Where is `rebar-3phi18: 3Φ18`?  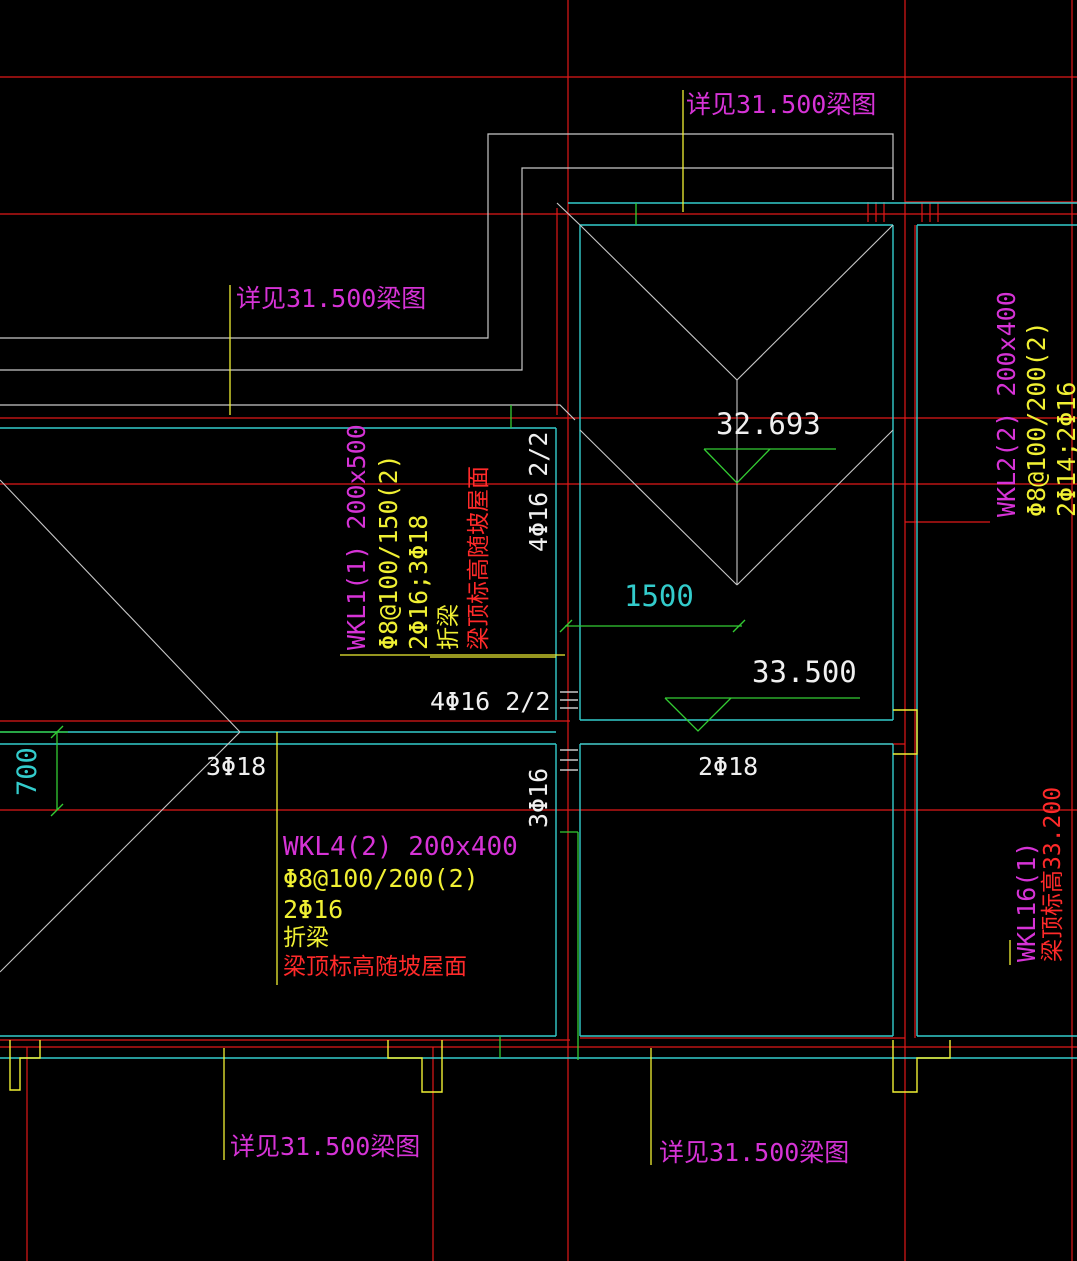 rebar-3phi18: 3Φ18 is located at coordinates (236, 766).